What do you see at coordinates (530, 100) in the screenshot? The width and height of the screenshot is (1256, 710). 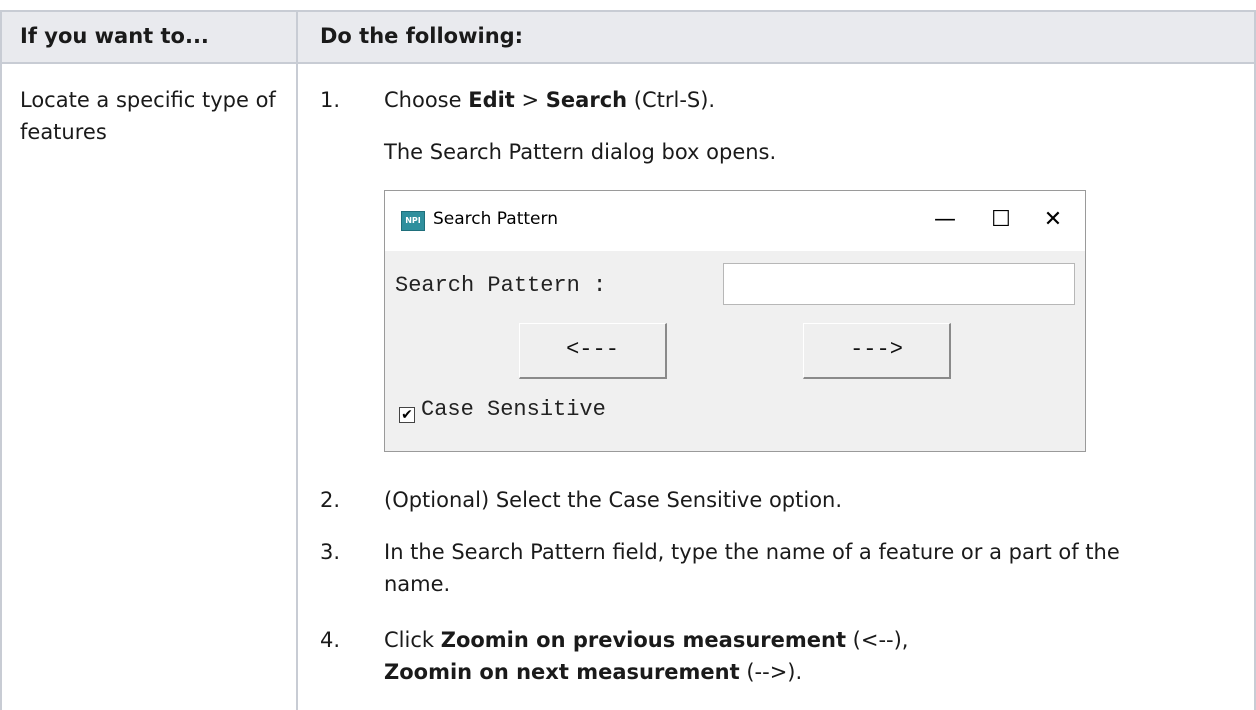 I see `step-1-sep: >` at bounding box center [530, 100].